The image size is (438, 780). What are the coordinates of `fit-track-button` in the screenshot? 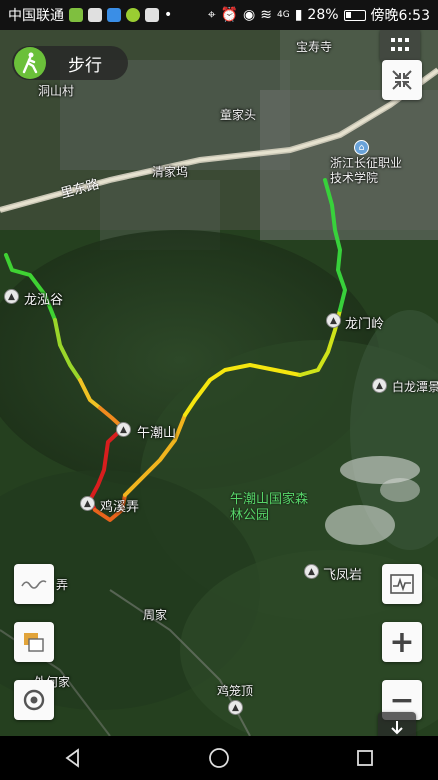 It's located at (402, 80).